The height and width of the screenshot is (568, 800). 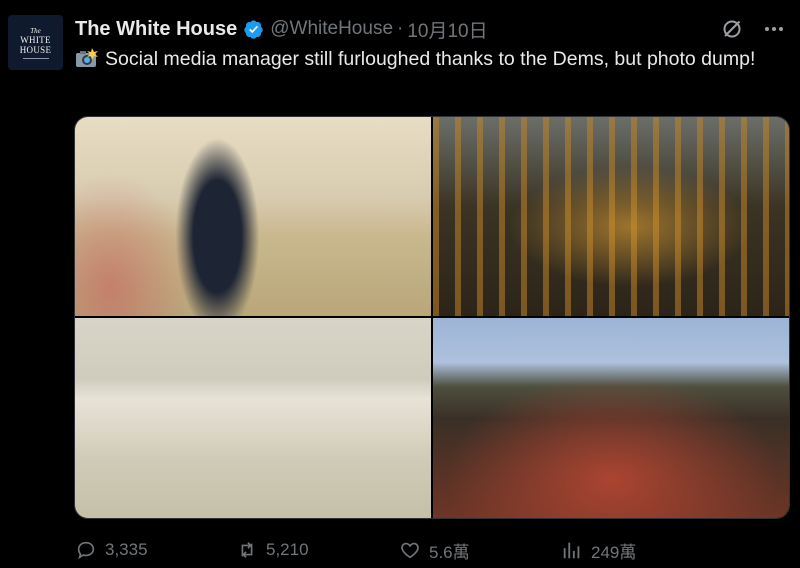 What do you see at coordinates (447, 29) in the screenshot?
I see `post-date: 10月10日` at bounding box center [447, 29].